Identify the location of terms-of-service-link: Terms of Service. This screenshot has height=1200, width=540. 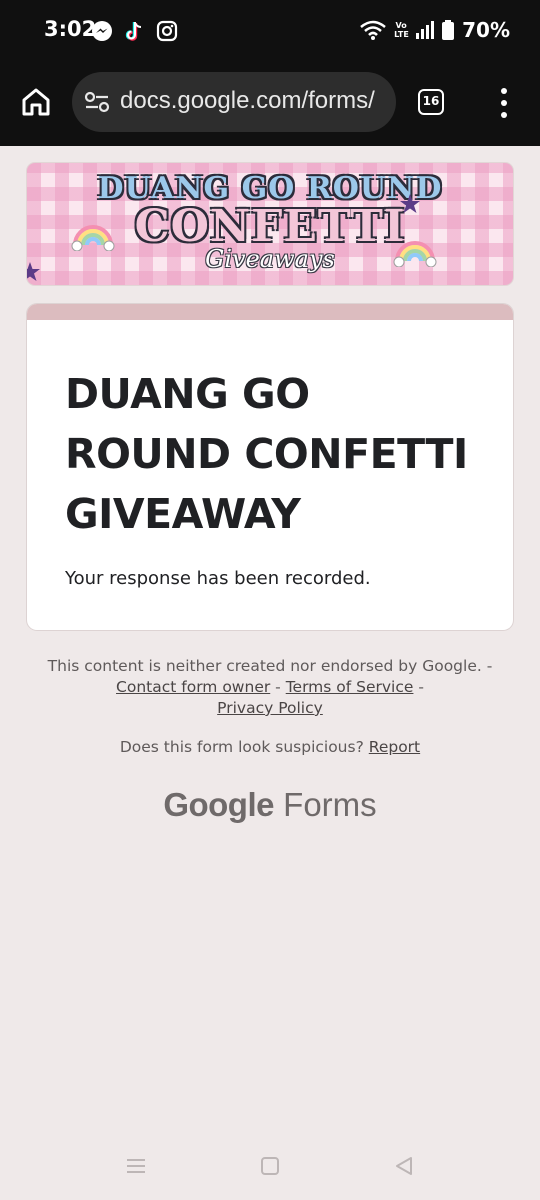
(350, 687).